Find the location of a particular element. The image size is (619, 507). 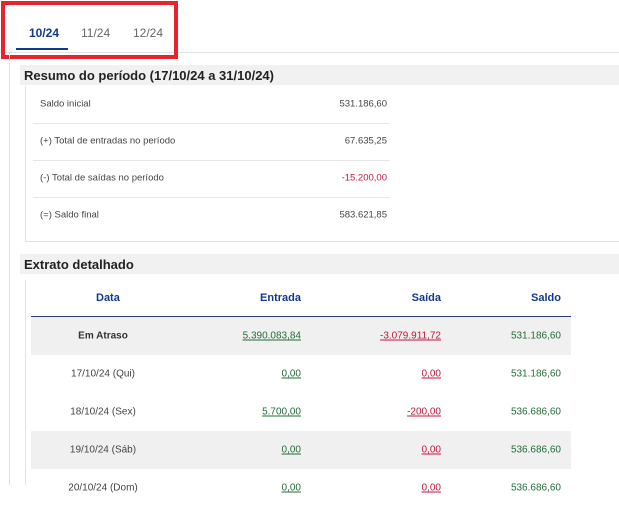

row-saida-link: -3.079.911,72 is located at coordinates (410, 336).